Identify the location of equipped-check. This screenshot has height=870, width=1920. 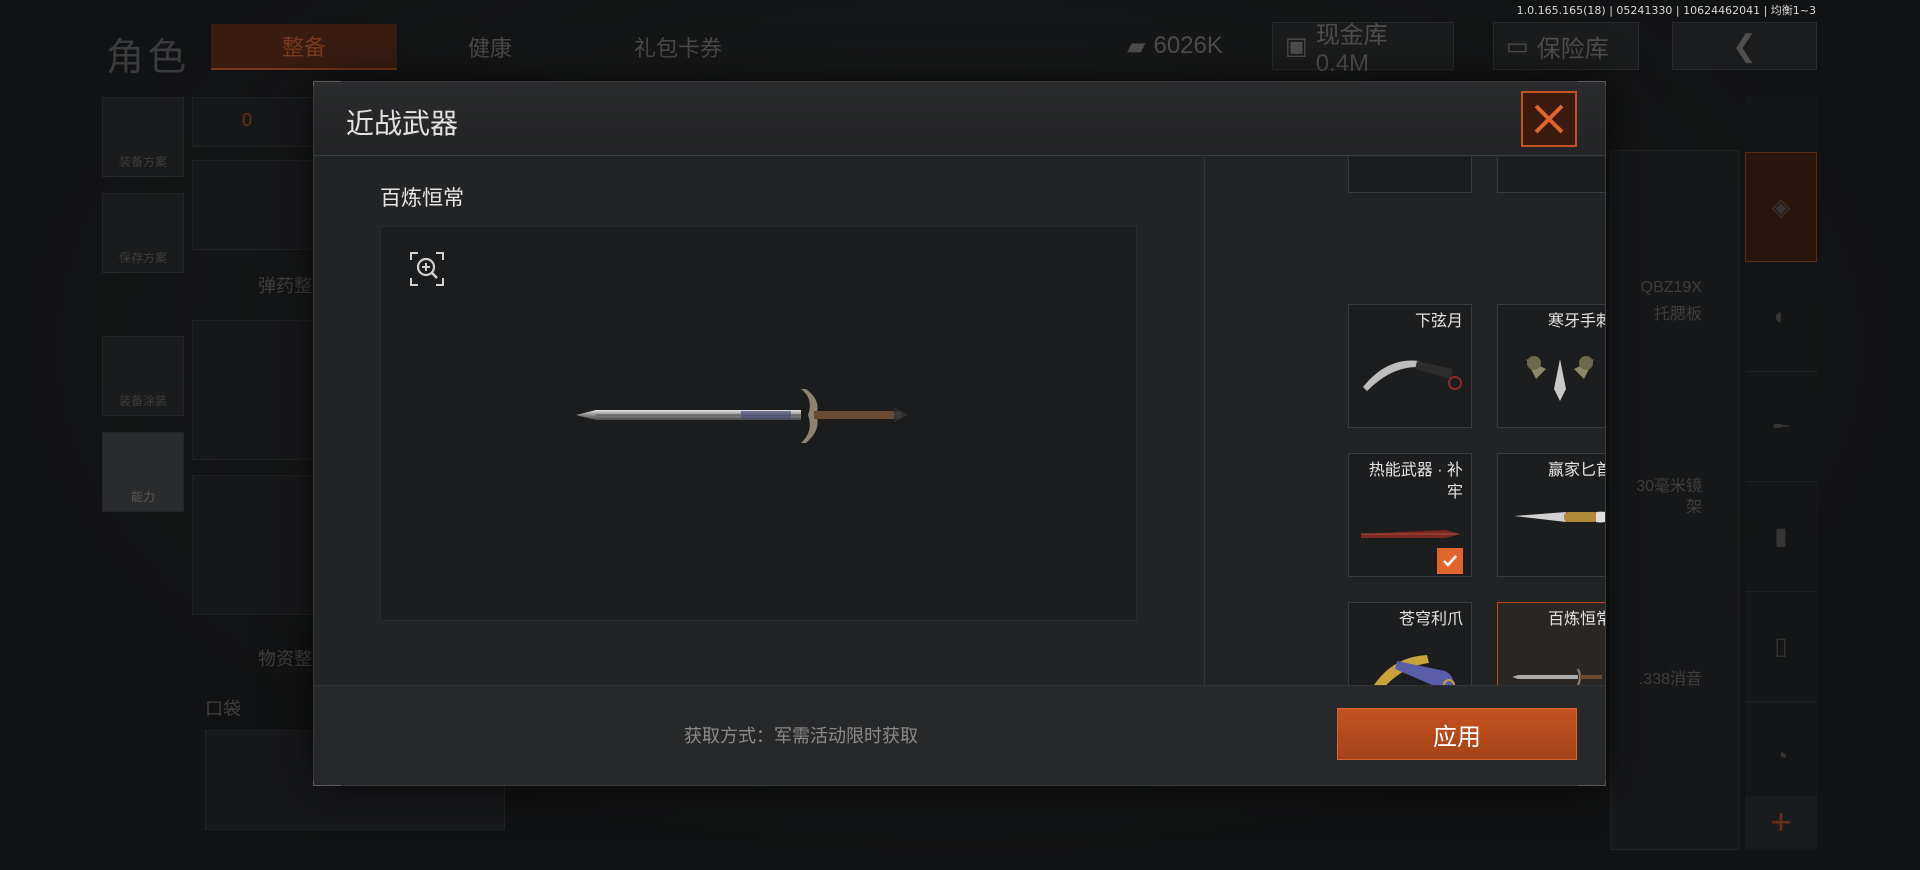
(1450, 561).